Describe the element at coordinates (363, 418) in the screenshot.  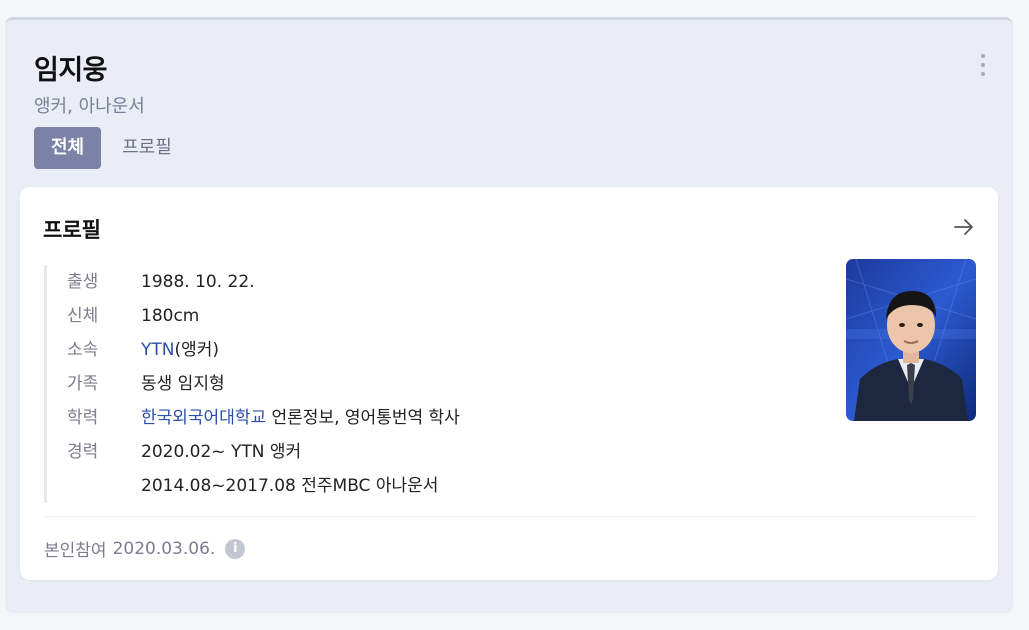
I see `school-major: 언론정보, 영어통번역 학사` at that location.